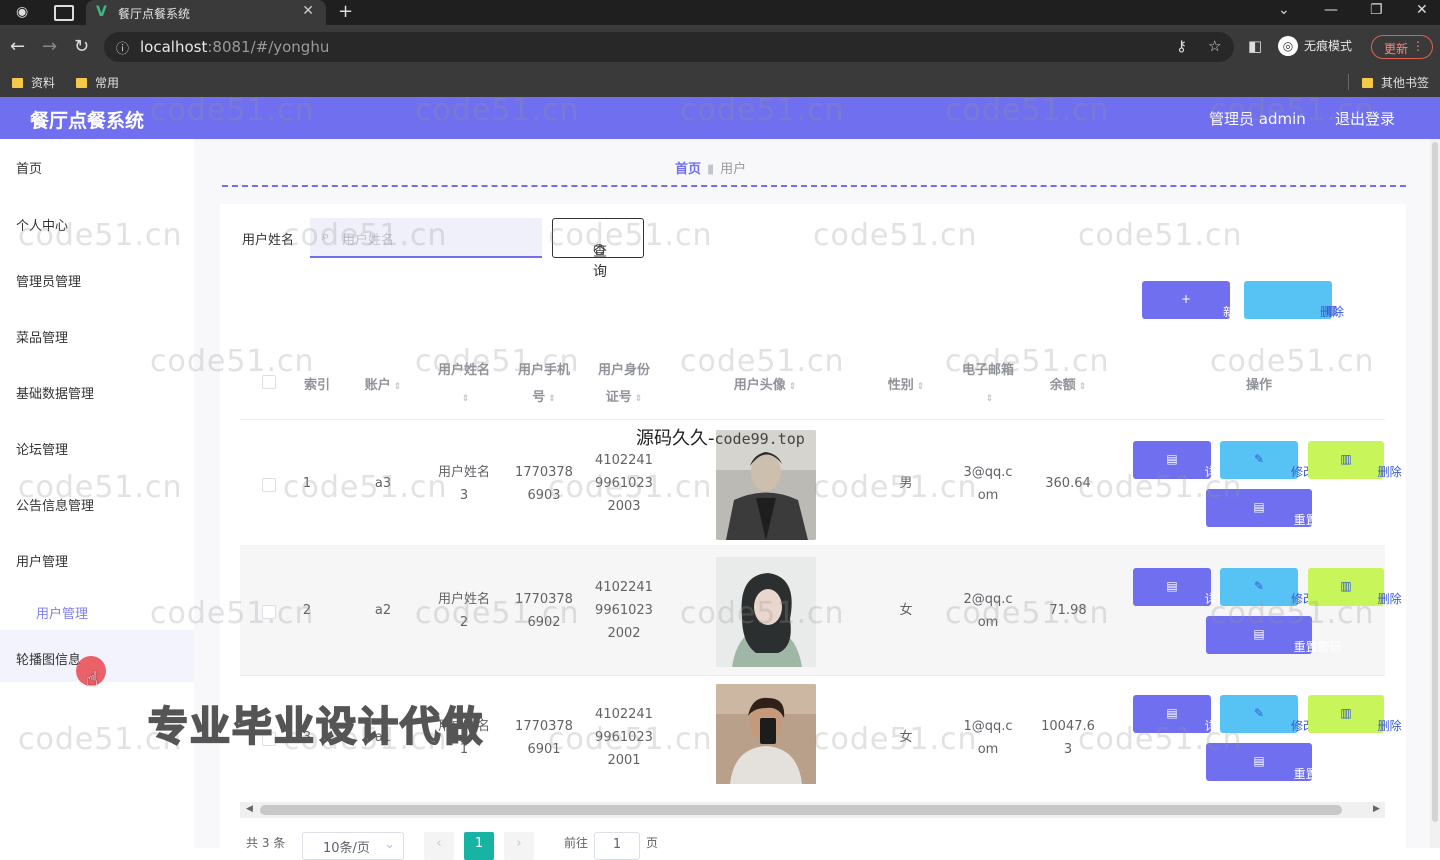 The height and width of the screenshot is (860, 1440). I want to click on sidebar-item-admins: 管理员管理, so click(48, 280).